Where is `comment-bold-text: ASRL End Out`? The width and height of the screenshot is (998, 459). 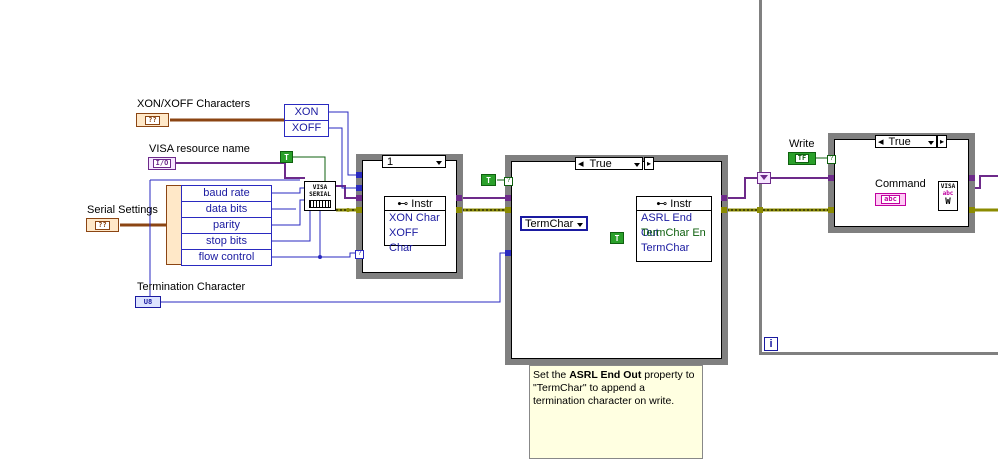 comment-bold-text: ASRL End Out is located at coordinates (605, 375).